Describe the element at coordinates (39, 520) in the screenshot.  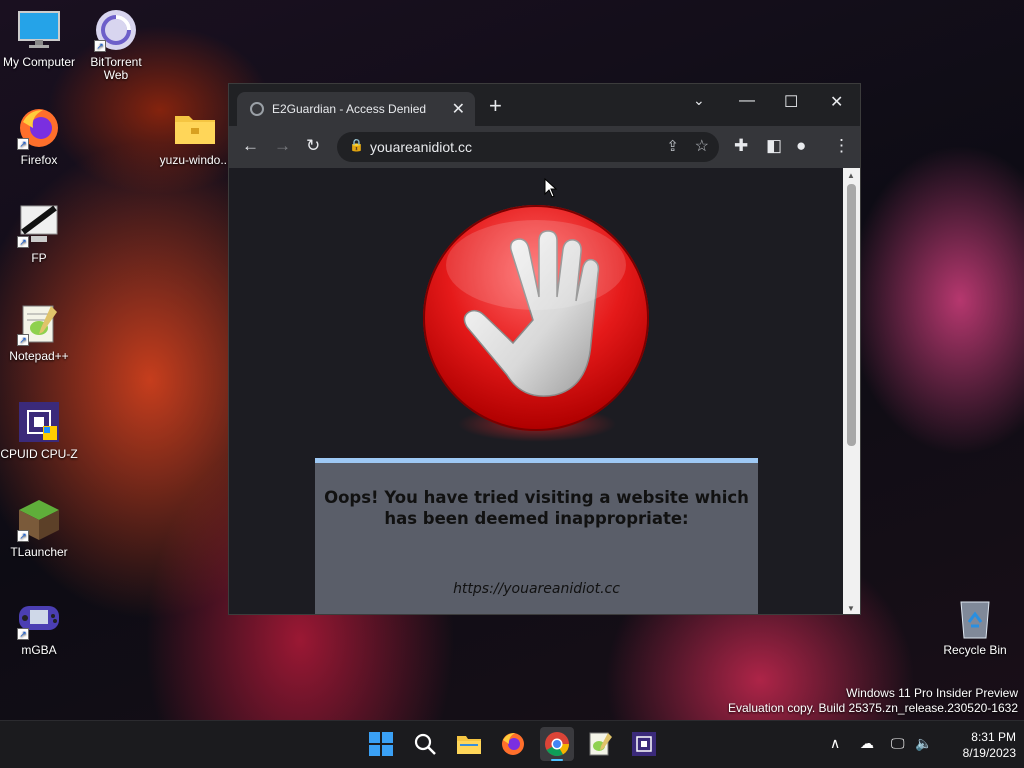
I see `minecraft-block-icon: ↗` at that location.